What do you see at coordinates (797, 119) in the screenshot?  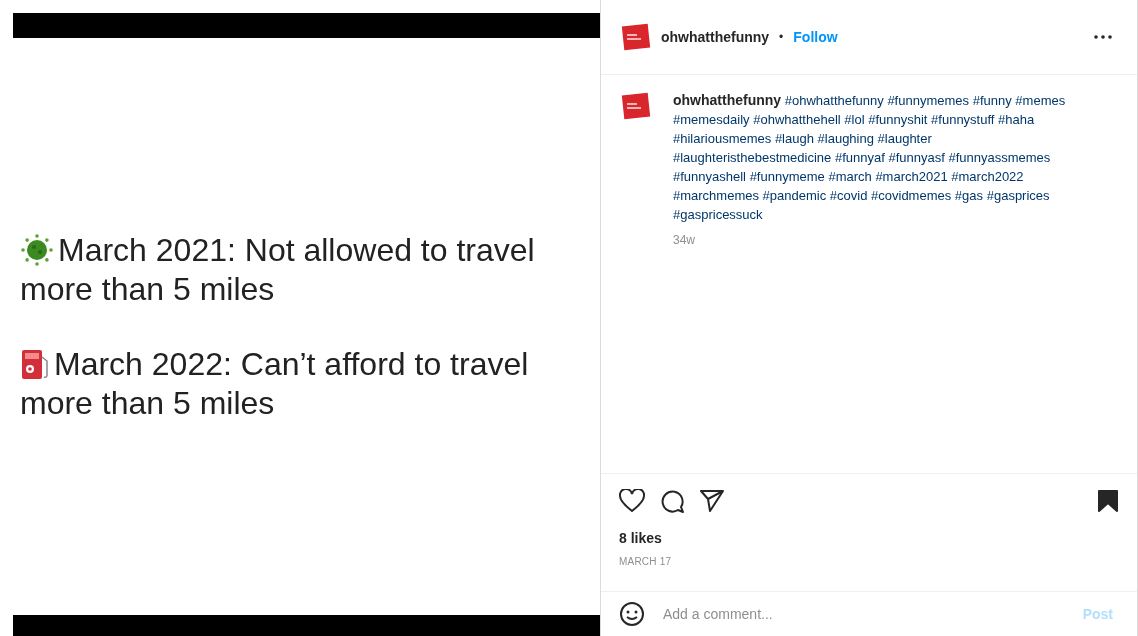 I see `hashtag-link: #ohwhatthehell` at bounding box center [797, 119].